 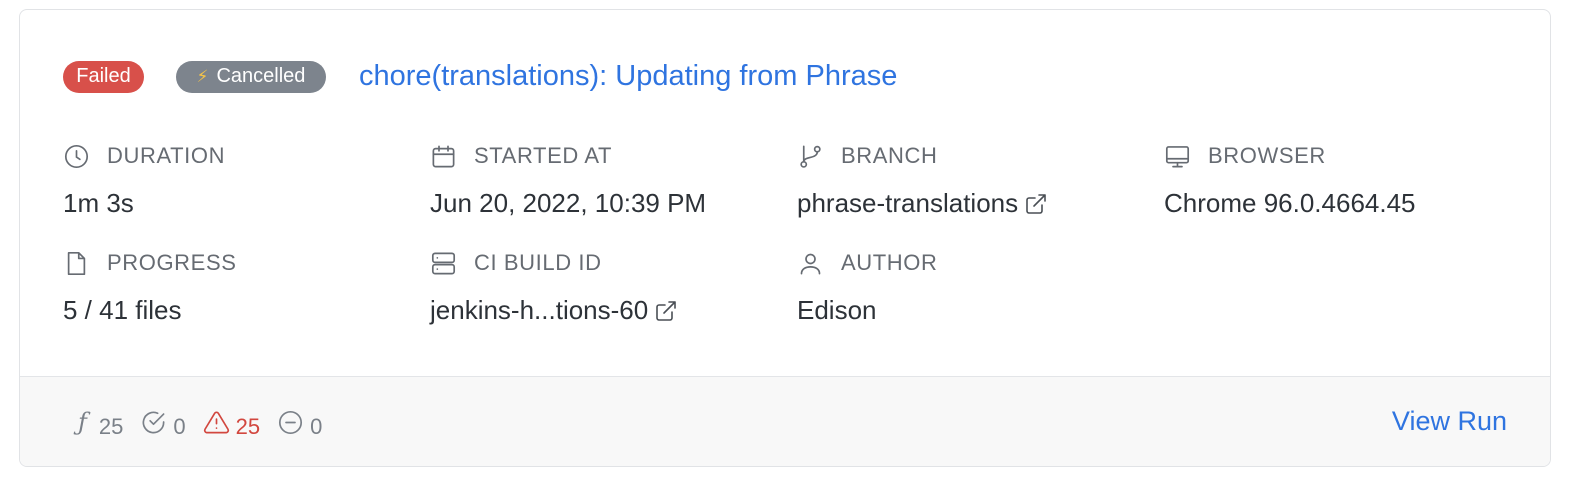 What do you see at coordinates (810, 263) in the screenshot?
I see `user-icon` at bounding box center [810, 263].